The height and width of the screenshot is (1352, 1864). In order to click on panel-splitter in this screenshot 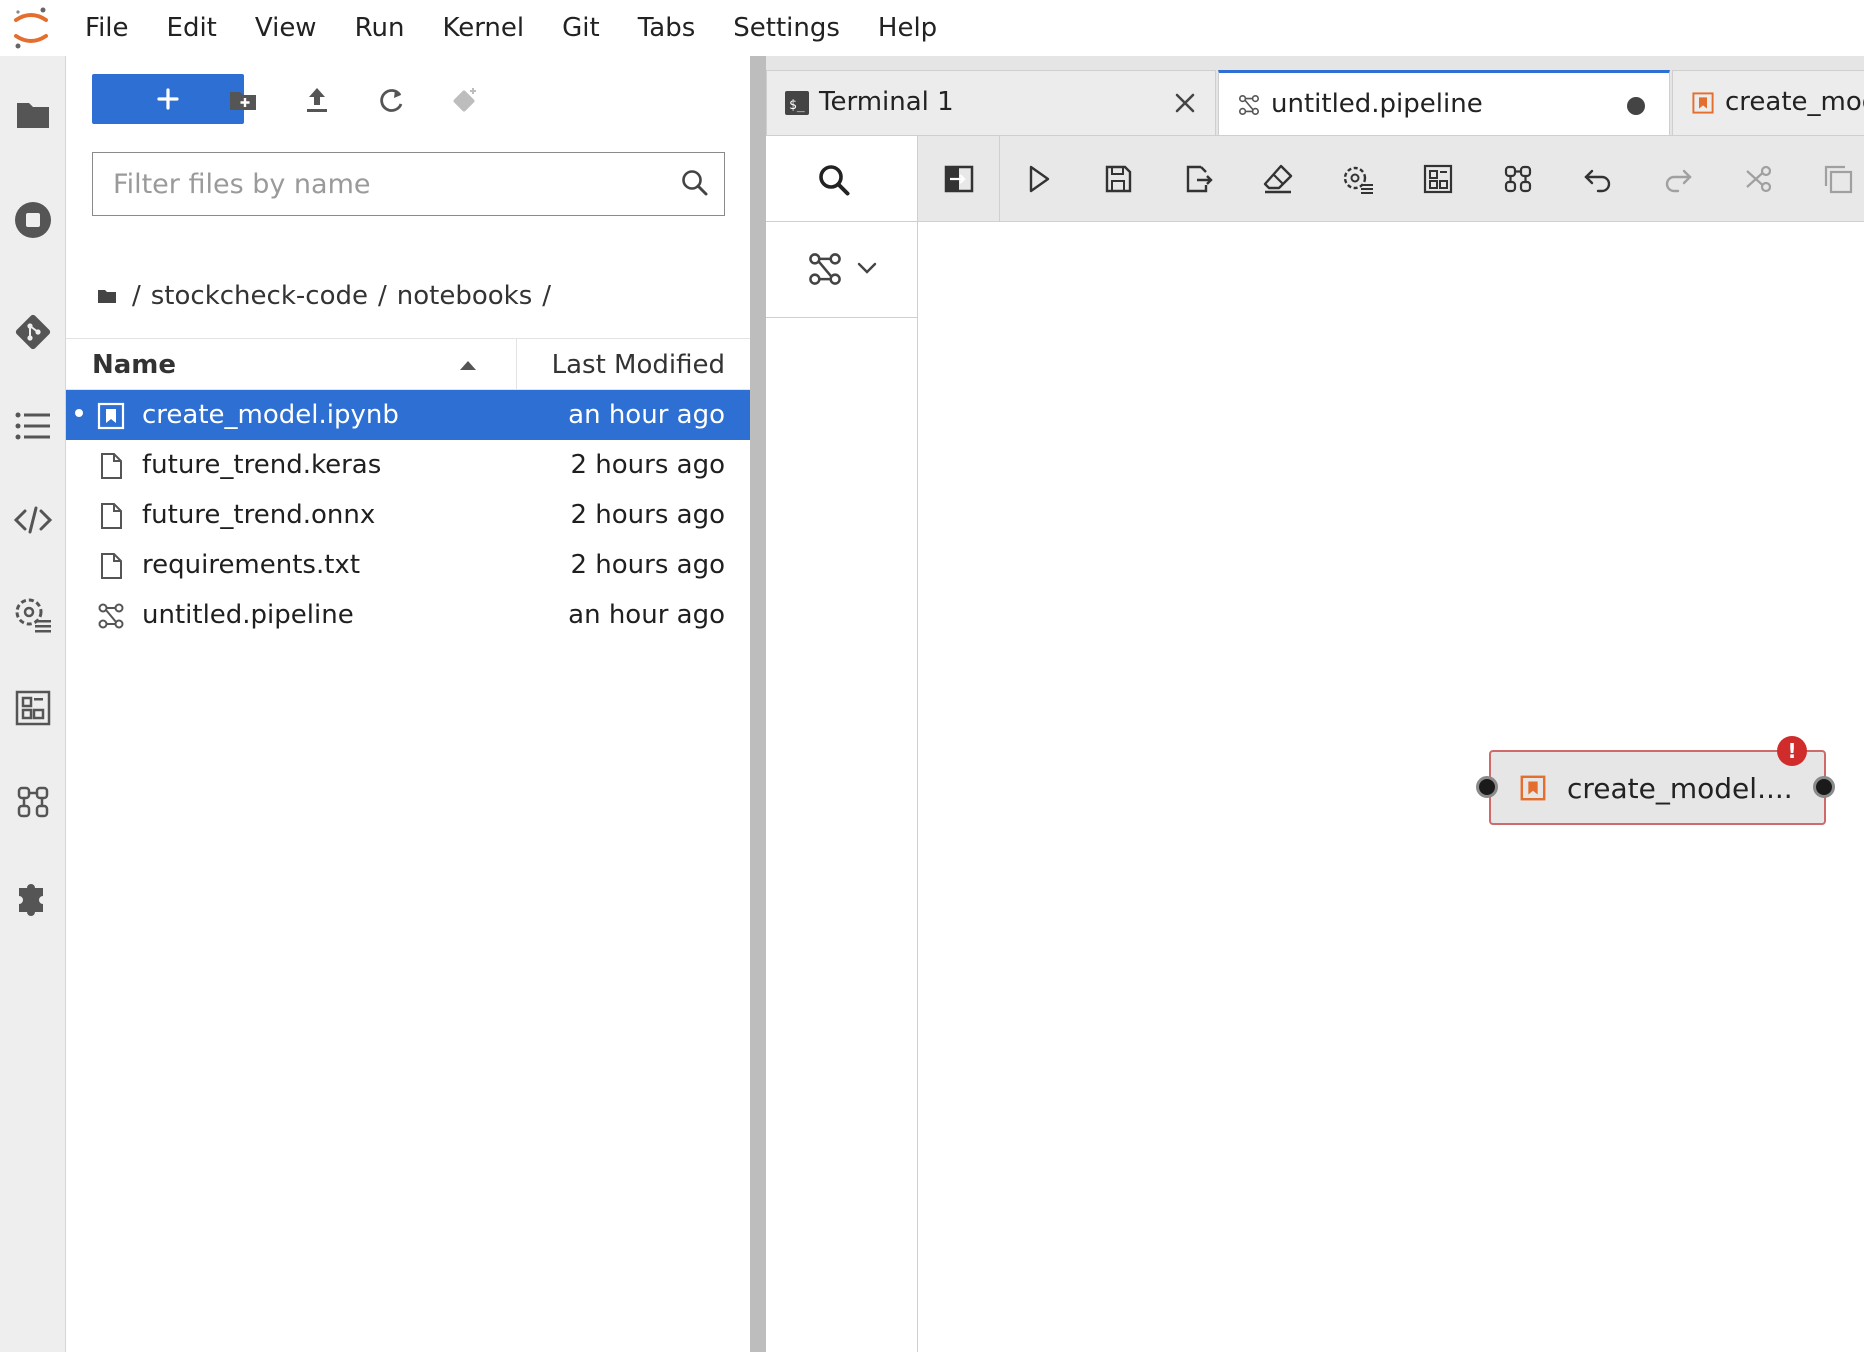, I will do `click(758, 704)`.